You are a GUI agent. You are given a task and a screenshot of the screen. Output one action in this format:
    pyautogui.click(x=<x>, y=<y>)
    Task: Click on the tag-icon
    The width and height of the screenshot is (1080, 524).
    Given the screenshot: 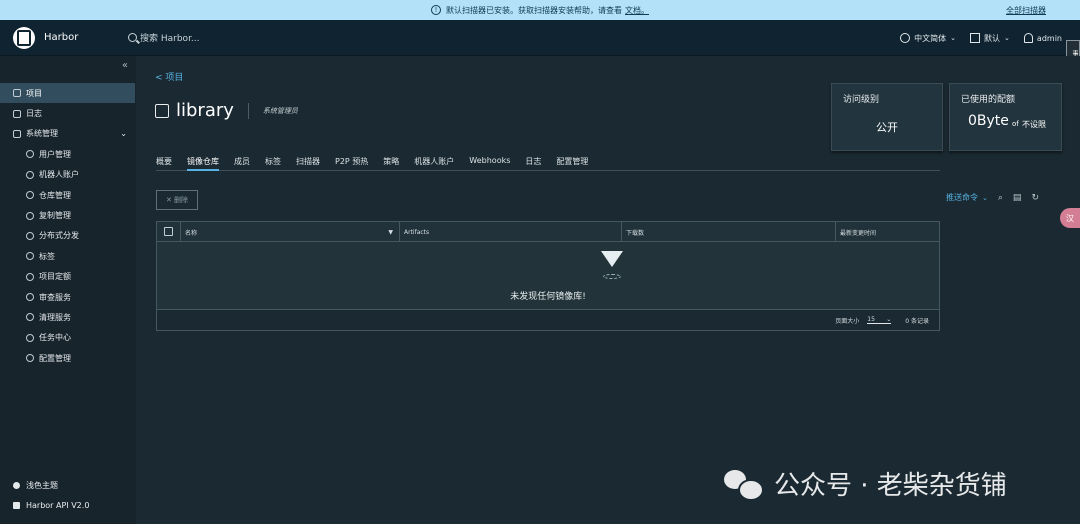 What is the action you would take?
    pyautogui.click(x=30, y=256)
    